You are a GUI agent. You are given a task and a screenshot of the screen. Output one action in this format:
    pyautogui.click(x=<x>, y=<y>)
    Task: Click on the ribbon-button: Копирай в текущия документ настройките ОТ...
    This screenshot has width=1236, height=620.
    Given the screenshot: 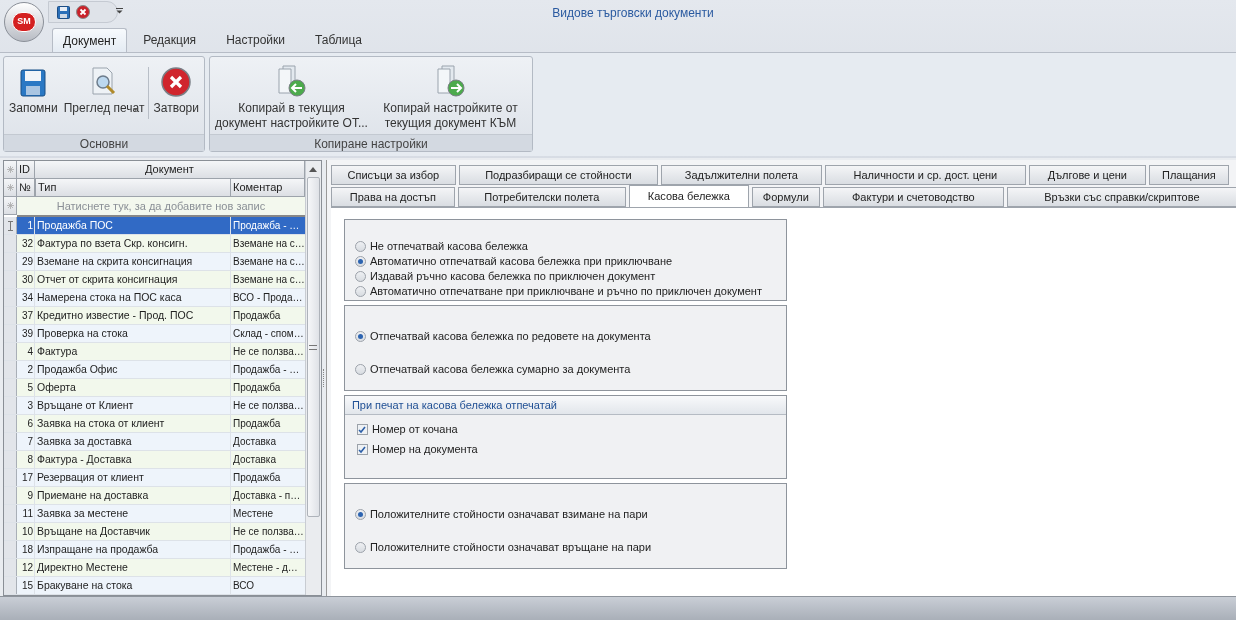 What is the action you would take?
    pyautogui.click(x=291, y=97)
    